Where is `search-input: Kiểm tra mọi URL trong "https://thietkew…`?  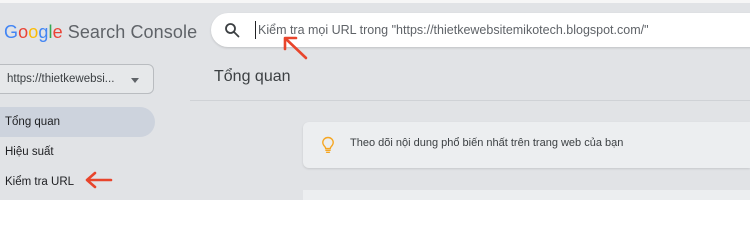
search-input: Kiểm tra mọi URL trong "https://thietkew… is located at coordinates (453, 30).